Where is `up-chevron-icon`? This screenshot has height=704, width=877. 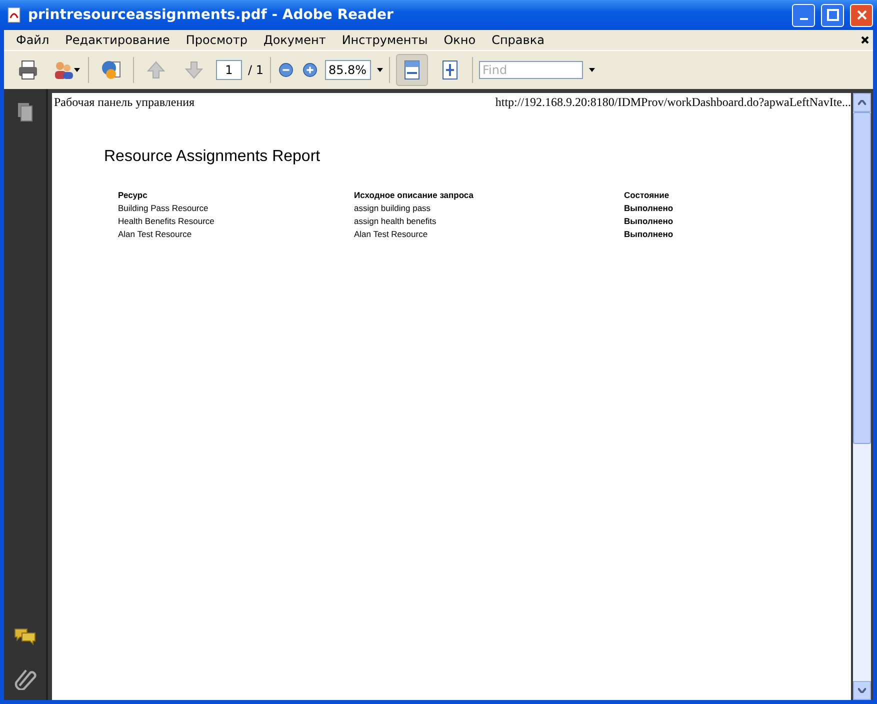 up-chevron-icon is located at coordinates (862, 102).